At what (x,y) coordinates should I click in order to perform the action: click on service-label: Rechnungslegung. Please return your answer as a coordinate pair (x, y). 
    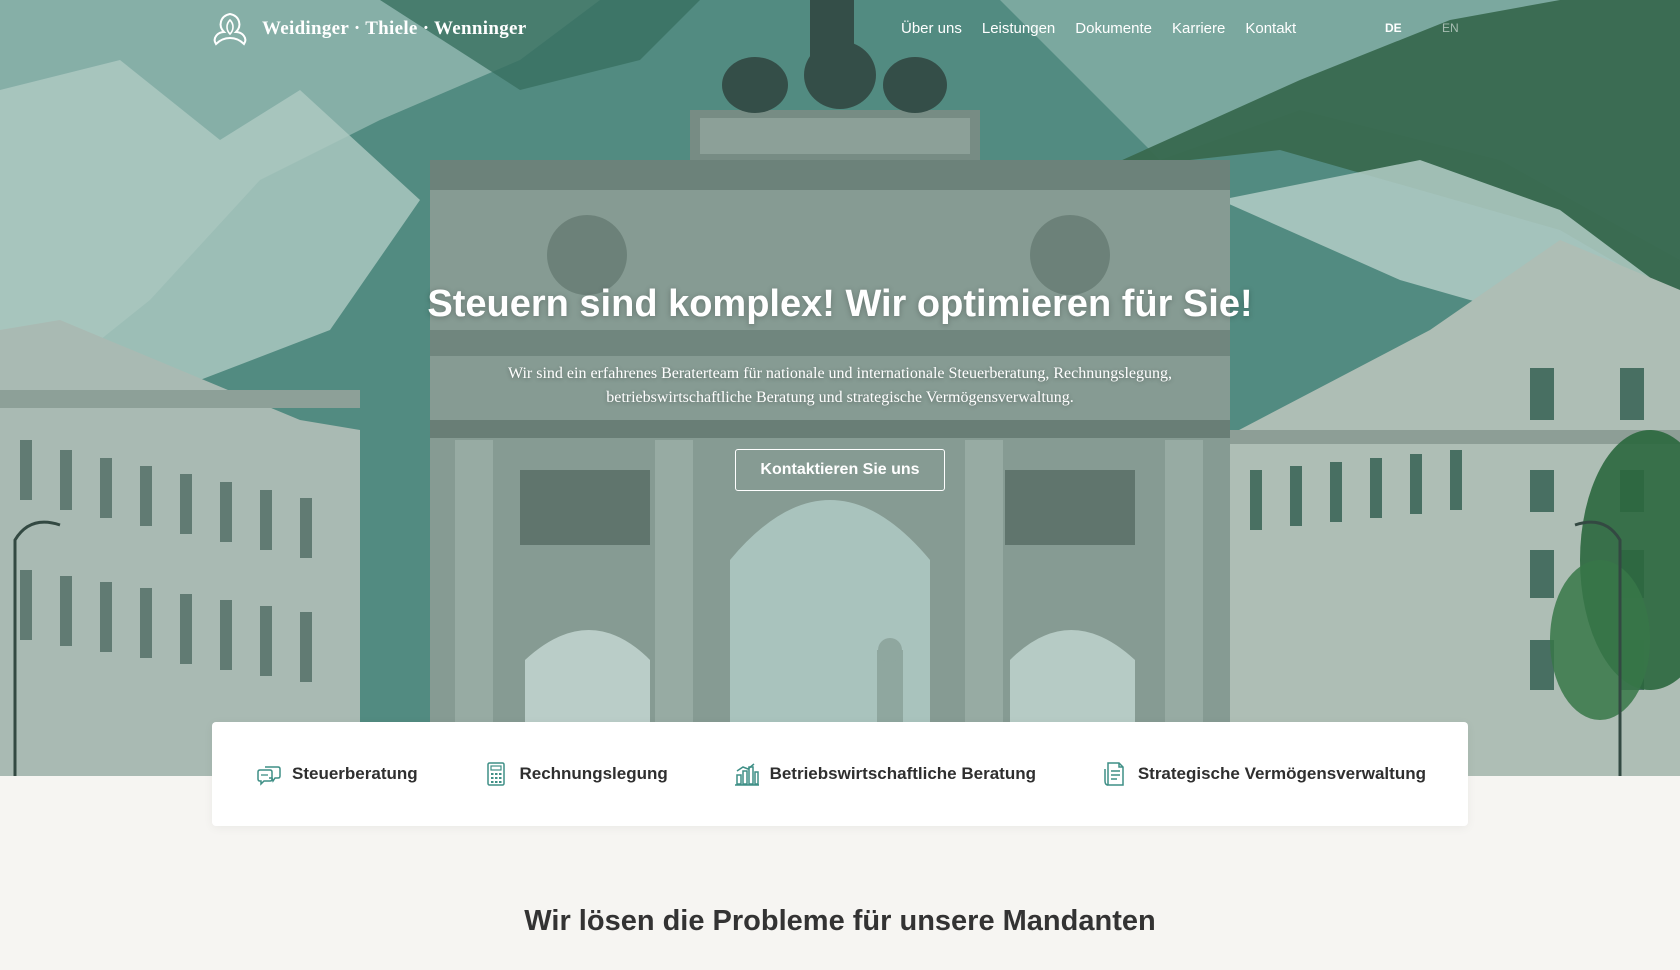
    Looking at the image, I should click on (593, 773).